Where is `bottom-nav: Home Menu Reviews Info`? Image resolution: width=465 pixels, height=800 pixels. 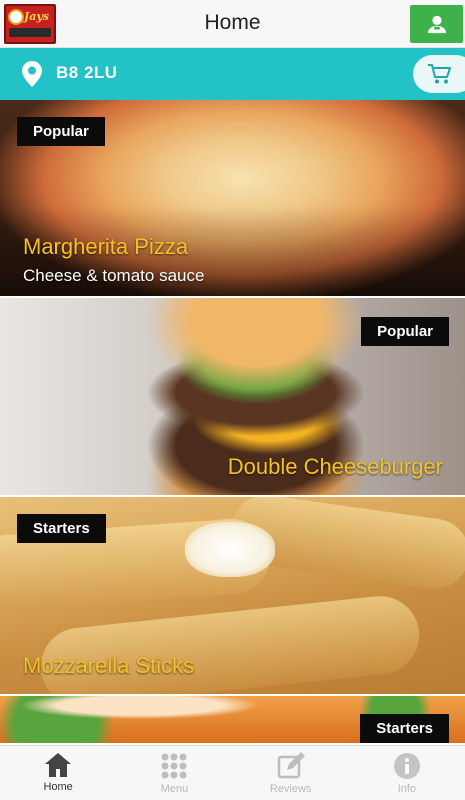 bottom-nav: Home Menu Reviews Info is located at coordinates (232, 772).